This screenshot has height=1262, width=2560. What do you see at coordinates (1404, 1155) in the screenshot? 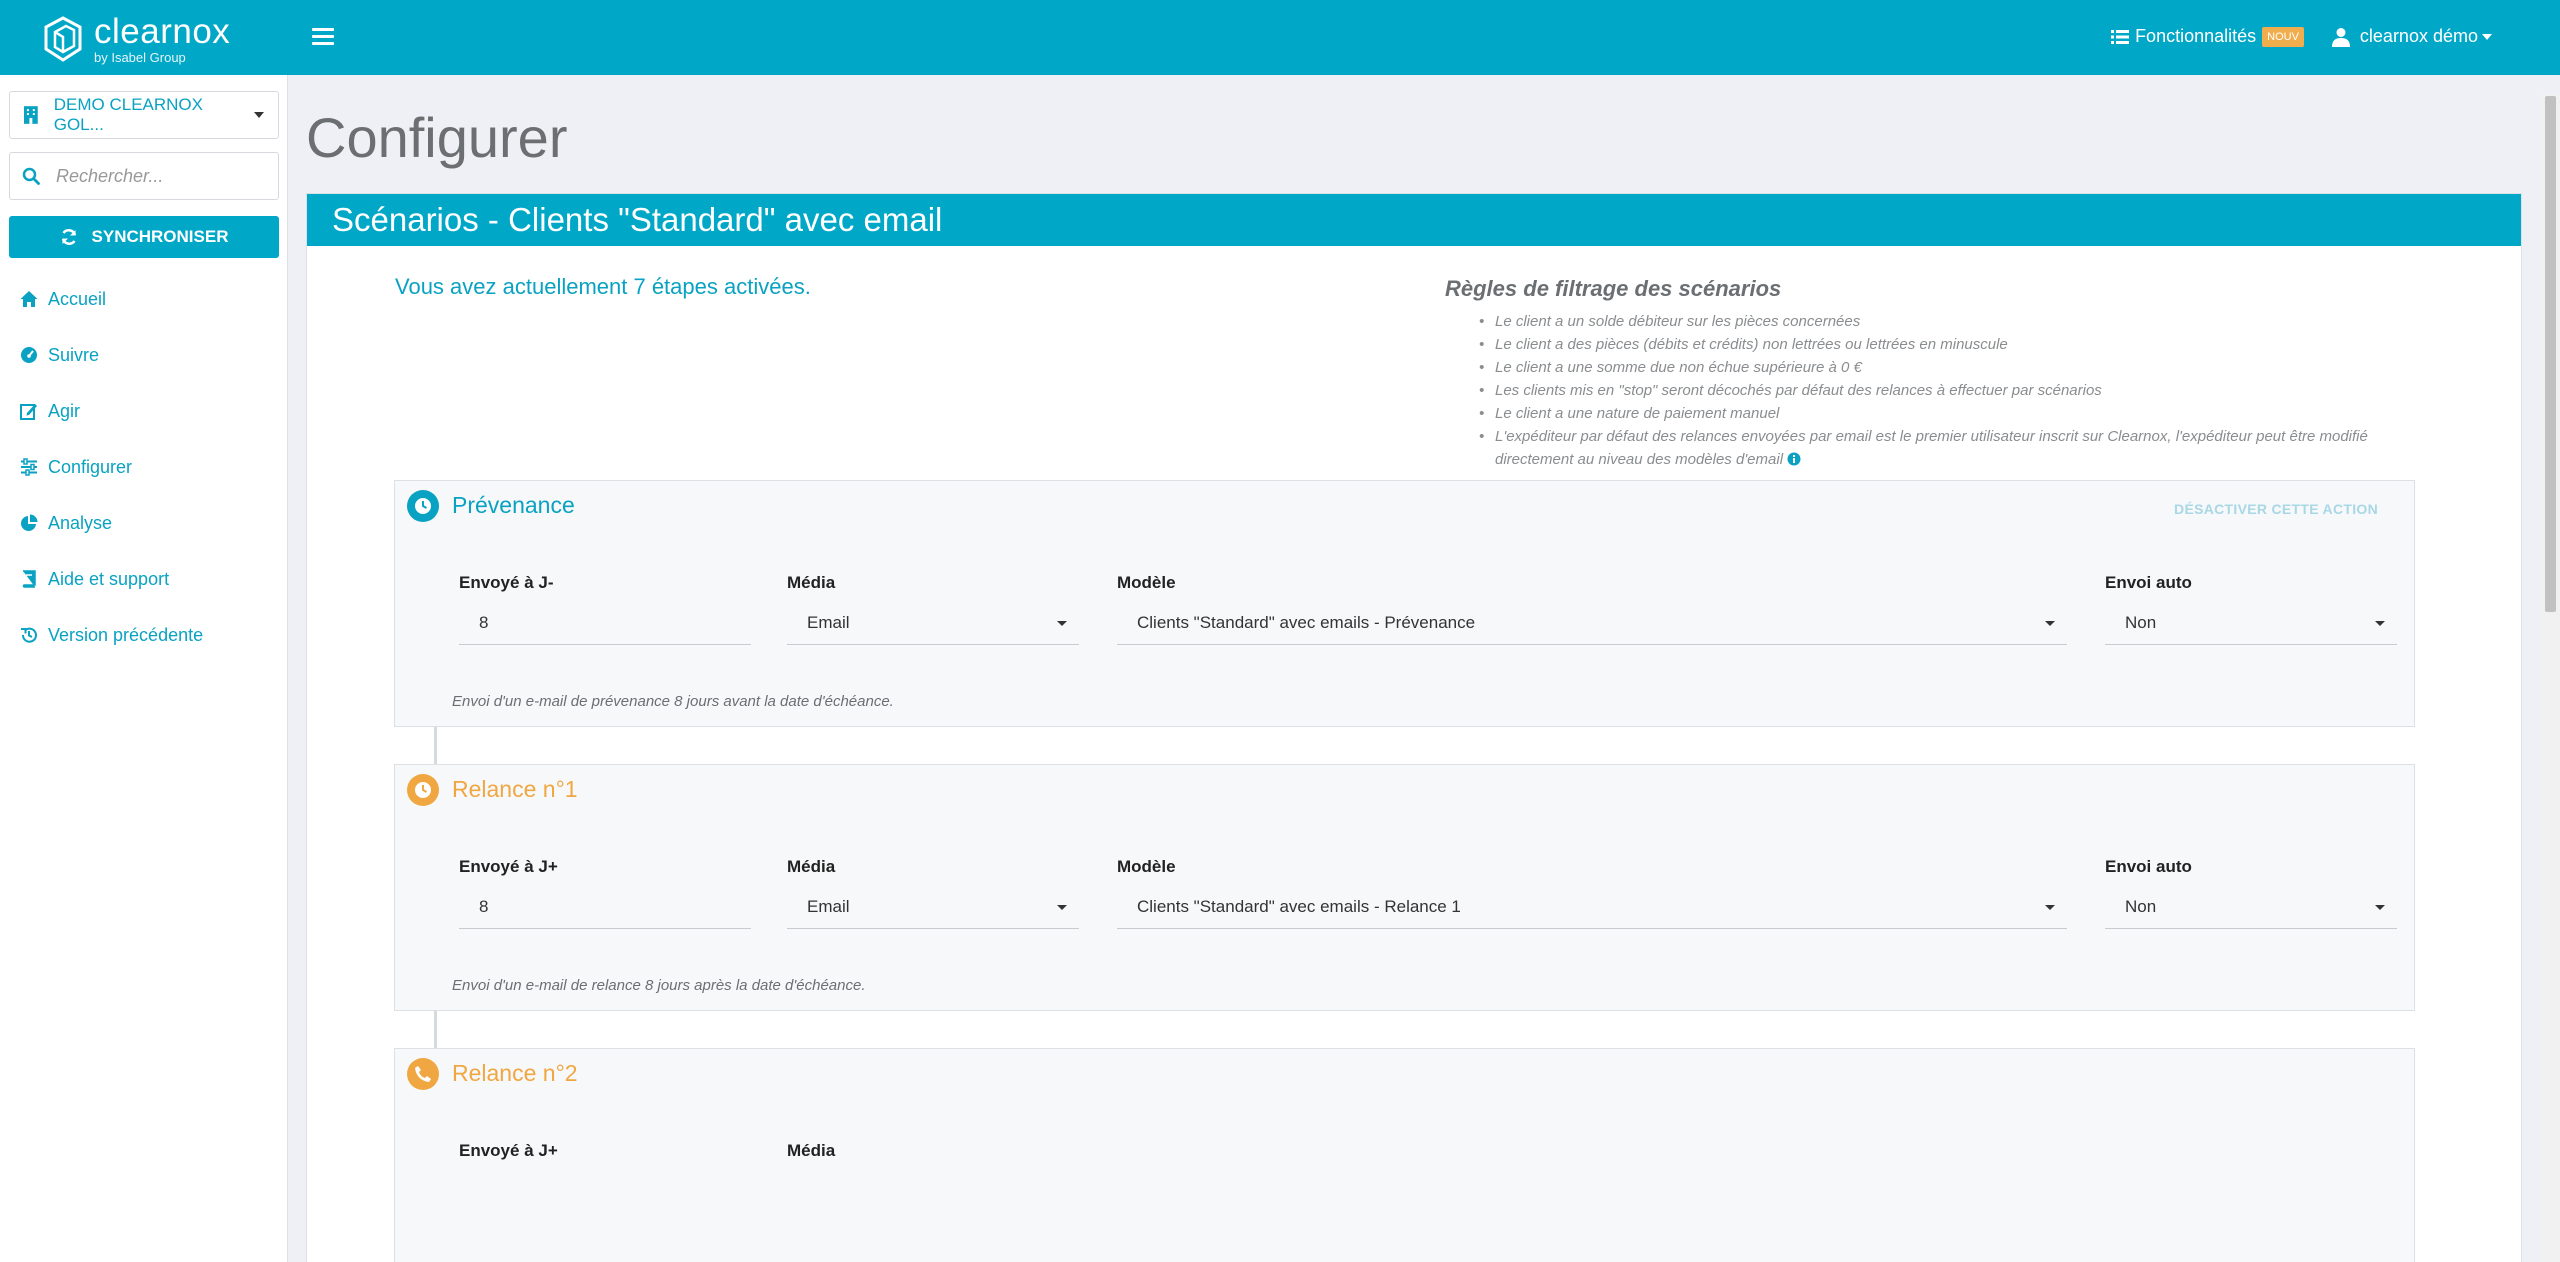
I see `step-relance-2: Relance n°2 Envoyé à J+ Média` at bounding box center [1404, 1155].